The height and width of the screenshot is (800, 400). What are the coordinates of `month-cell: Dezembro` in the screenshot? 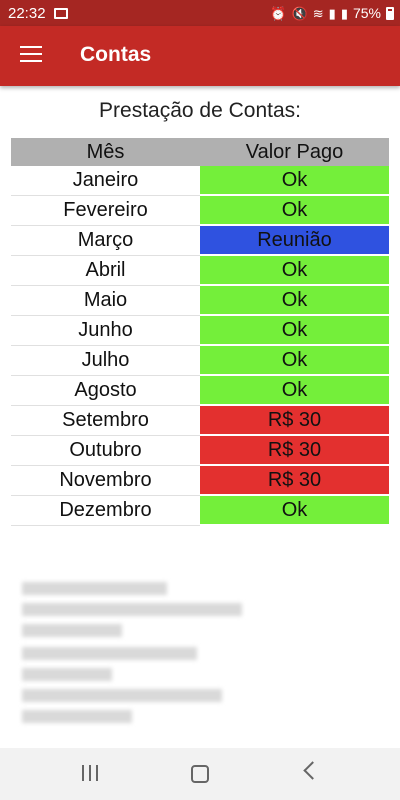 It's located at (105, 510).